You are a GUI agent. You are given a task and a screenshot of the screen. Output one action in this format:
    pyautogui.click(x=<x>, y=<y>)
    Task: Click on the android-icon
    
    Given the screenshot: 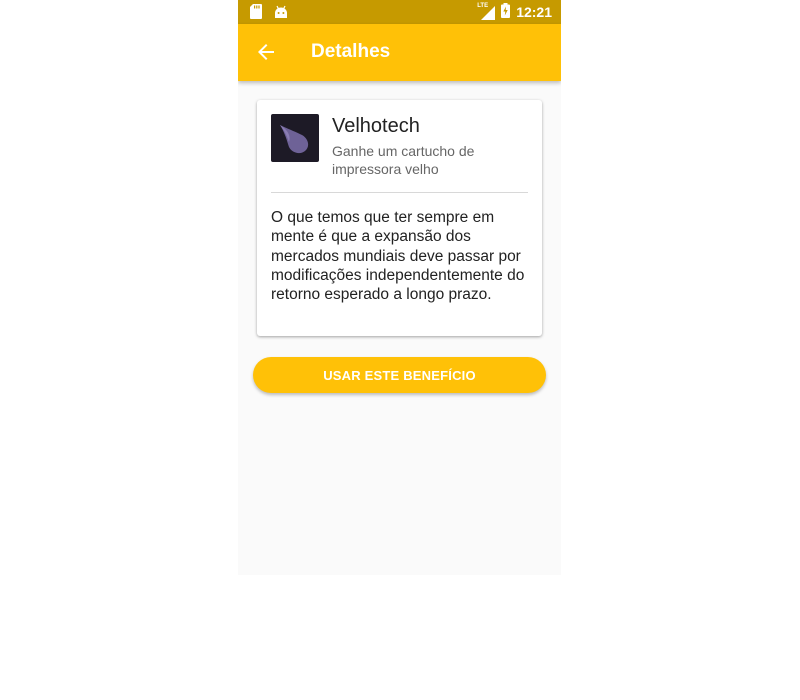 What is the action you would take?
    pyautogui.click(x=281, y=14)
    